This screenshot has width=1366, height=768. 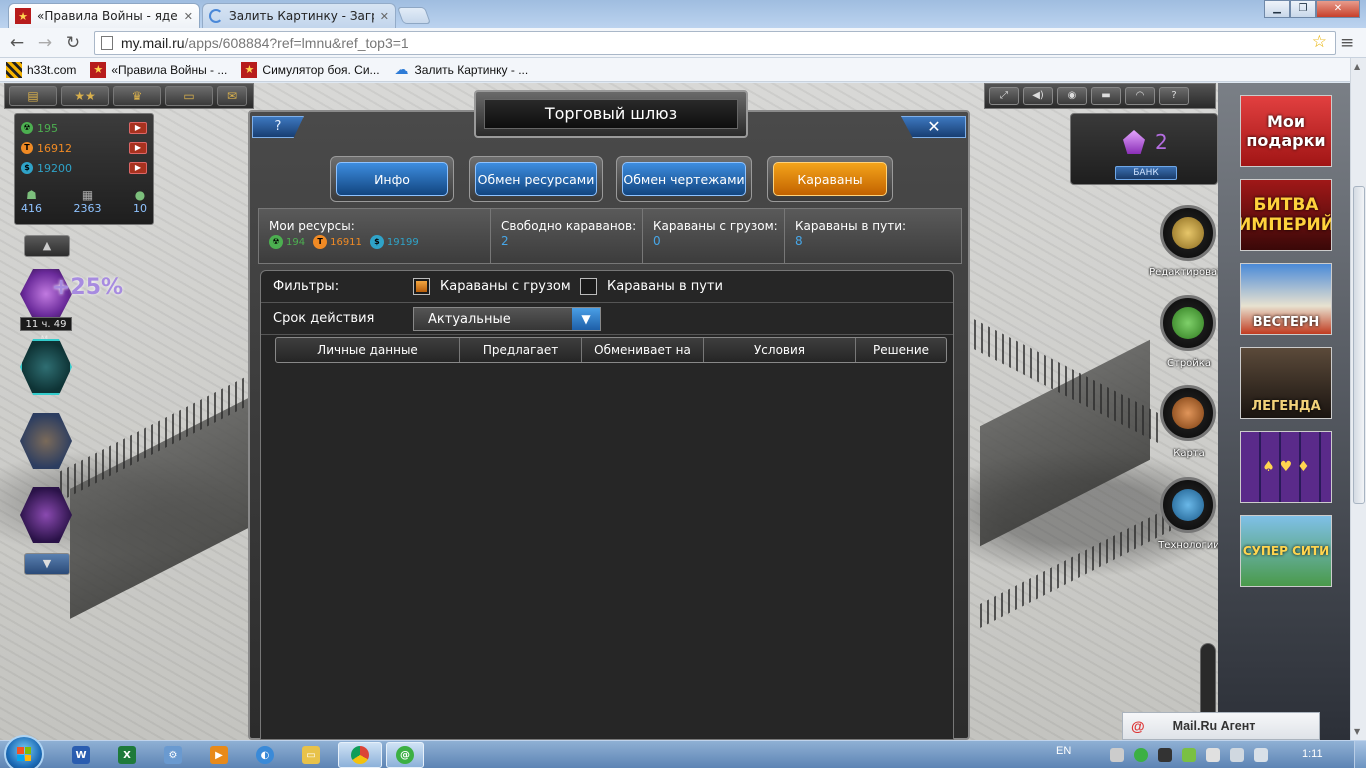 I want to click on validity-value: Актуальные, so click(x=469, y=319).